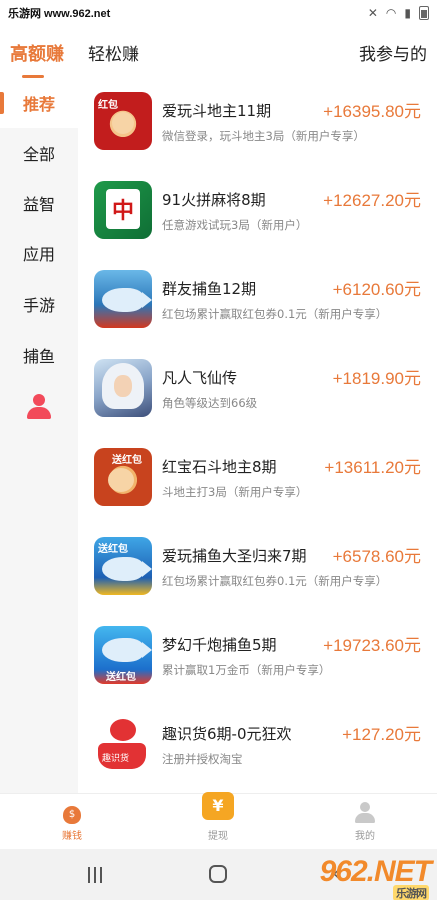 The width and height of the screenshot is (437, 900). I want to click on brand-logo-text: 962.NET, so click(375, 871).